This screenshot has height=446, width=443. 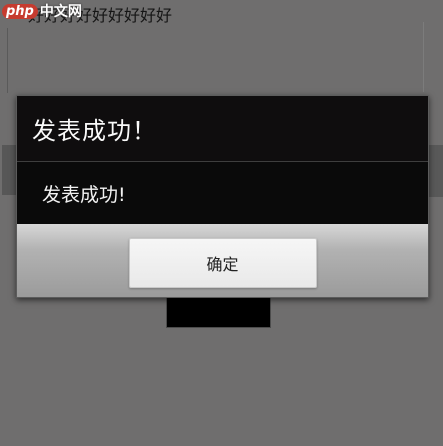 I want to click on dialog-message: 发表成功!, so click(x=84, y=194).